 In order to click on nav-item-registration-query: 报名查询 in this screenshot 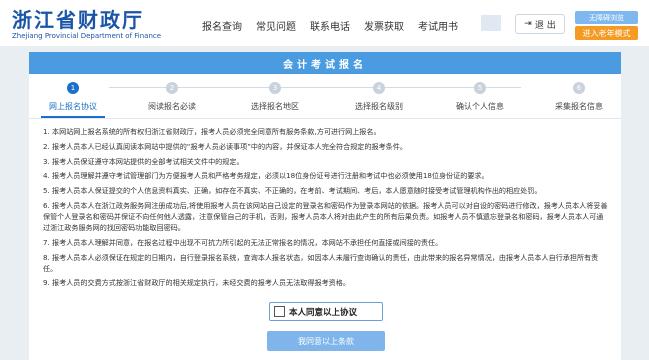, I will do `click(222, 25)`.